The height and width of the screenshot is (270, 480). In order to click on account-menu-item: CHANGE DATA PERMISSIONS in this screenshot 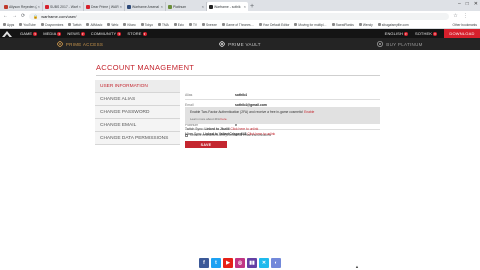, I will do `click(137, 138)`.